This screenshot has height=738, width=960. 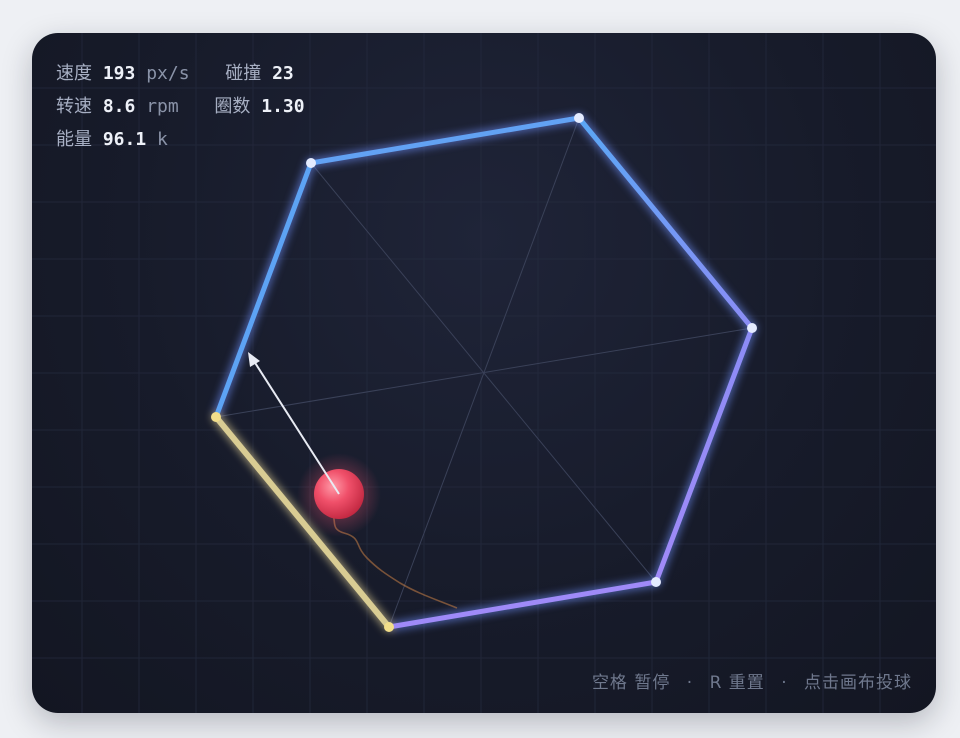 What do you see at coordinates (124, 139) in the screenshot?
I see `energy-value: 96.1` at bounding box center [124, 139].